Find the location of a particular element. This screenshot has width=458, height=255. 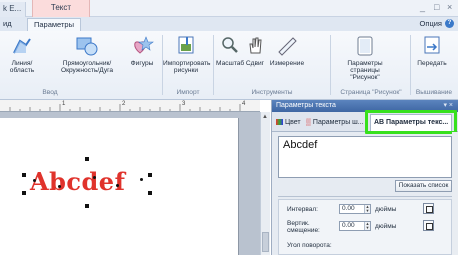

scroll-thumb is located at coordinates (265, 242).